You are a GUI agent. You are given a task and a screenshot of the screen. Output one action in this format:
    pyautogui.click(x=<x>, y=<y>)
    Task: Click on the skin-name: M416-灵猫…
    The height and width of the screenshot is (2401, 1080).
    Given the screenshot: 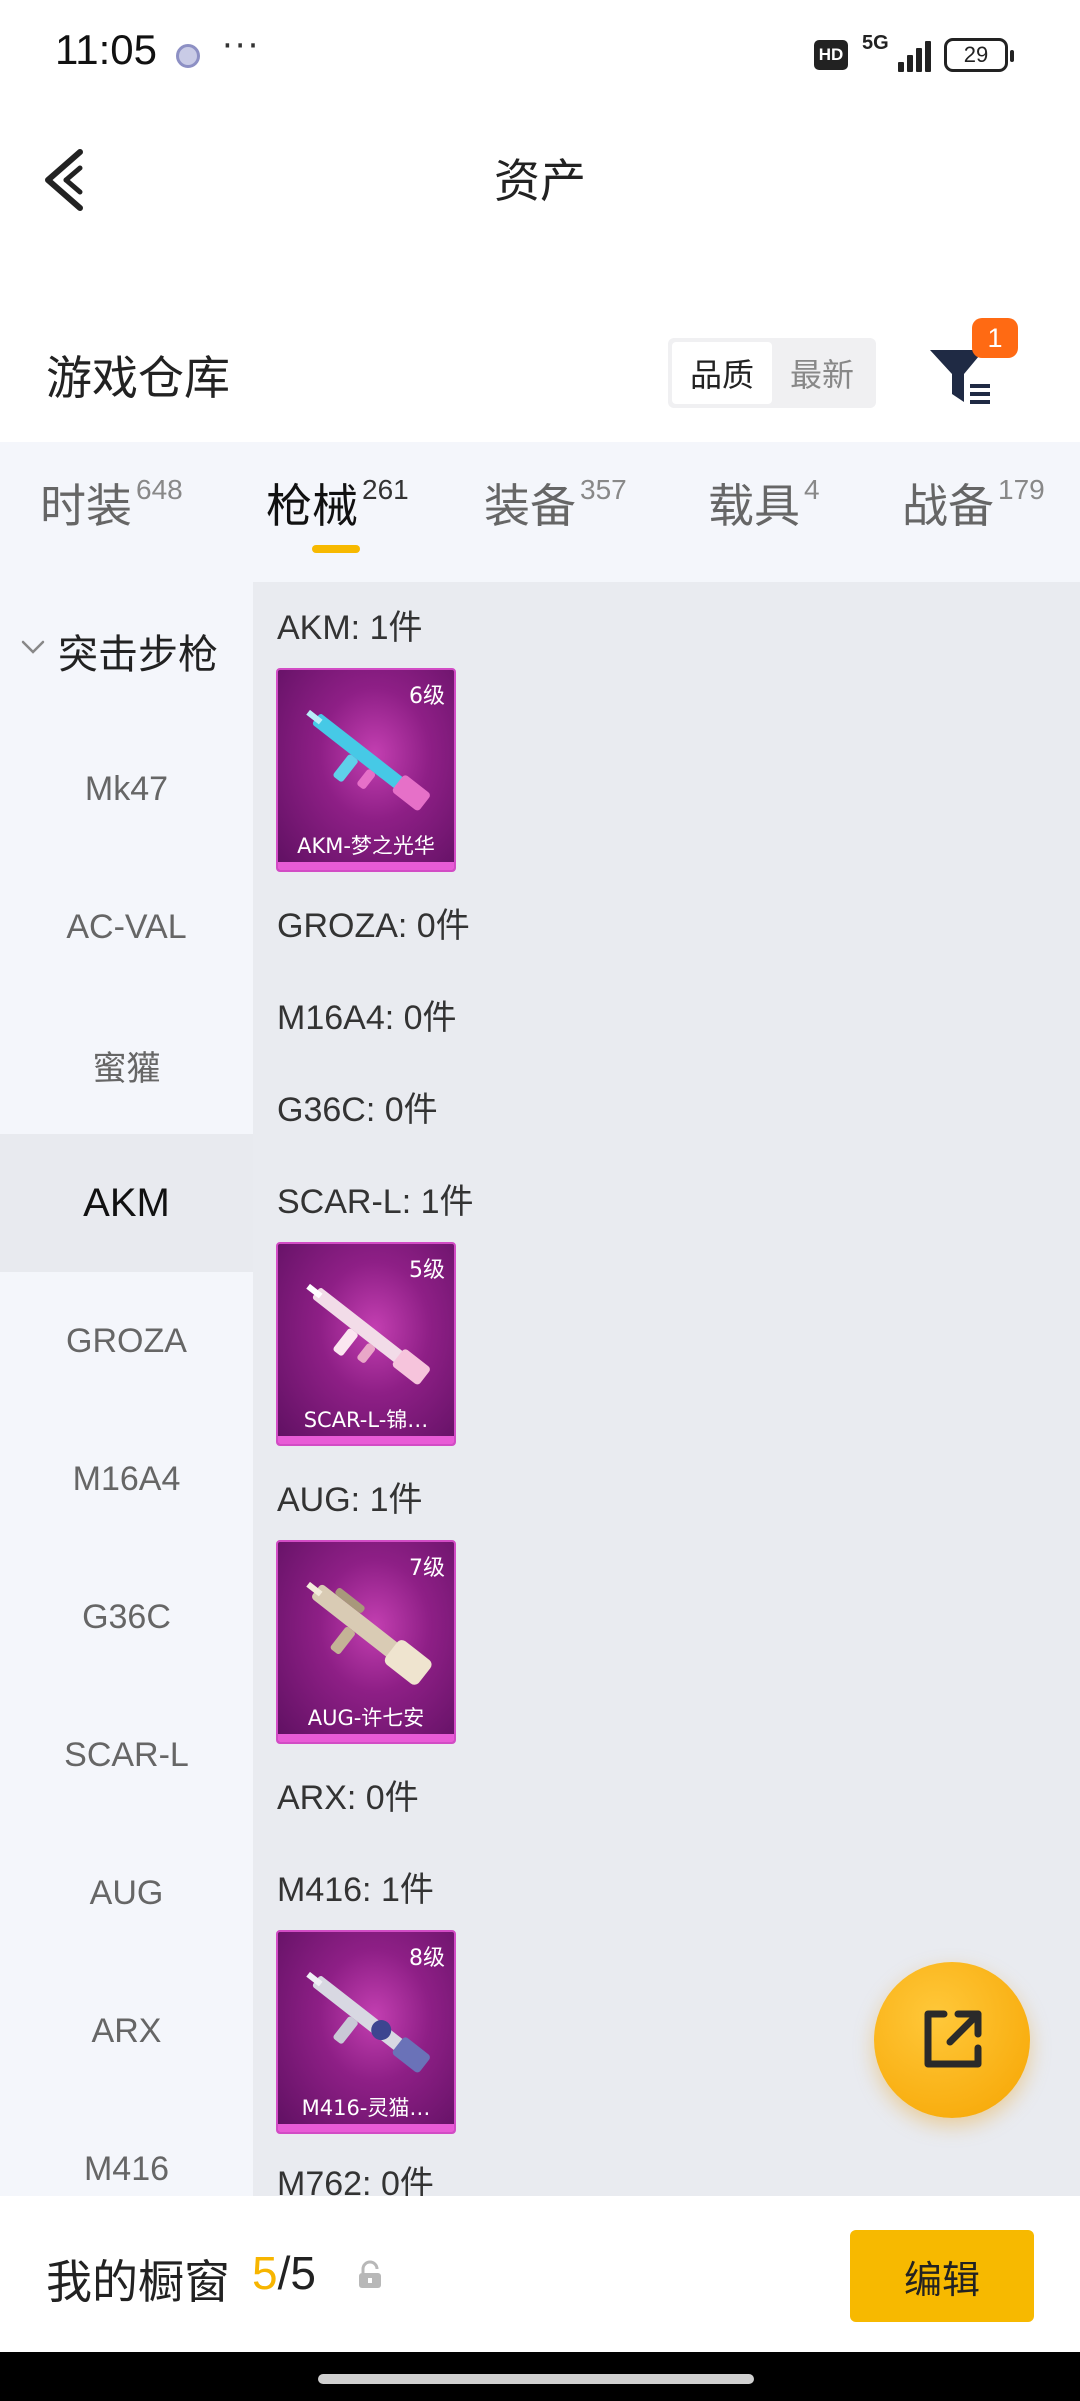 What is the action you would take?
    pyautogui.click(x=366, y=2108)
    